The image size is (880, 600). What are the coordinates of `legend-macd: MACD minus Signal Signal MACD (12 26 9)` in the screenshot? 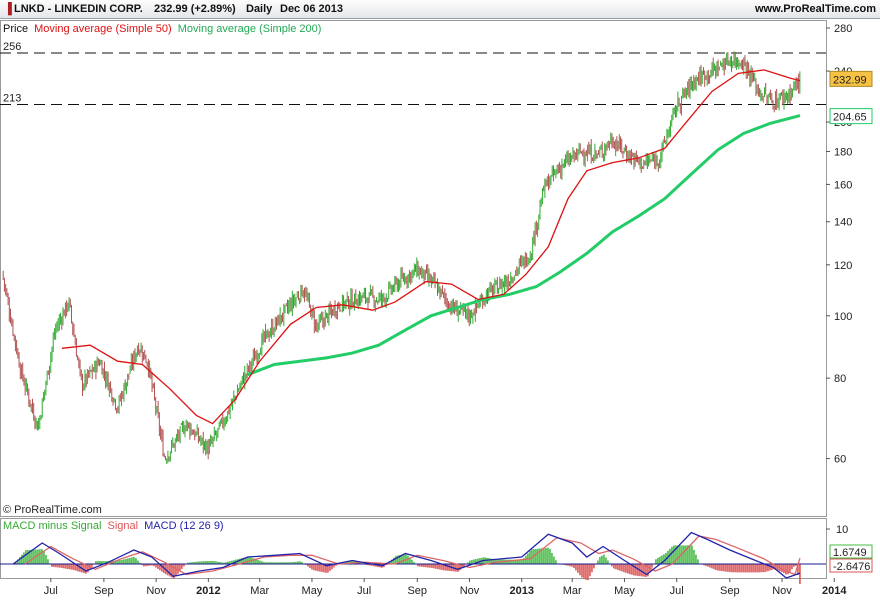 It's located at (113, 526).